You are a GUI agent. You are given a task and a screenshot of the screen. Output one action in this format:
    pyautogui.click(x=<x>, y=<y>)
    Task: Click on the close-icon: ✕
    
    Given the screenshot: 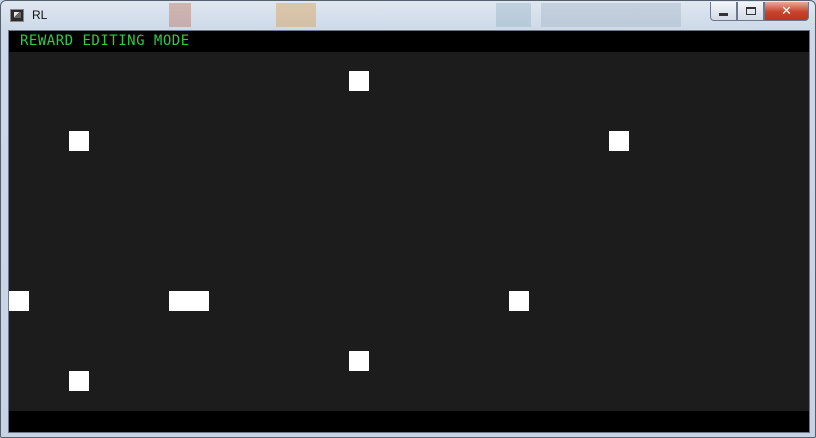 What is the action you would take?
    pyautogui.click(x=786, y=11)
    